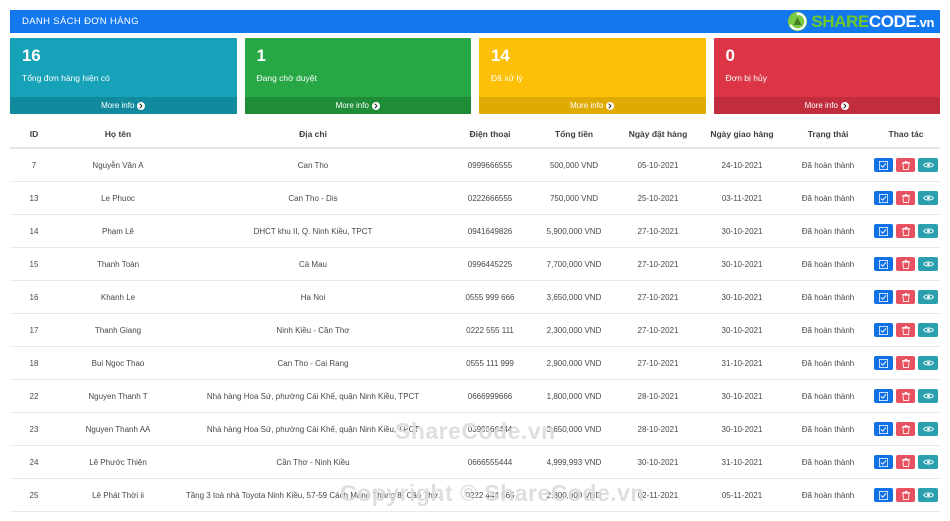 Image resolution: width=950 pixels, height=521 pixels. Describe the element at coordinates (574, 135) in the screenshot. I see `column-header-total: Tổng tiền` at that location.